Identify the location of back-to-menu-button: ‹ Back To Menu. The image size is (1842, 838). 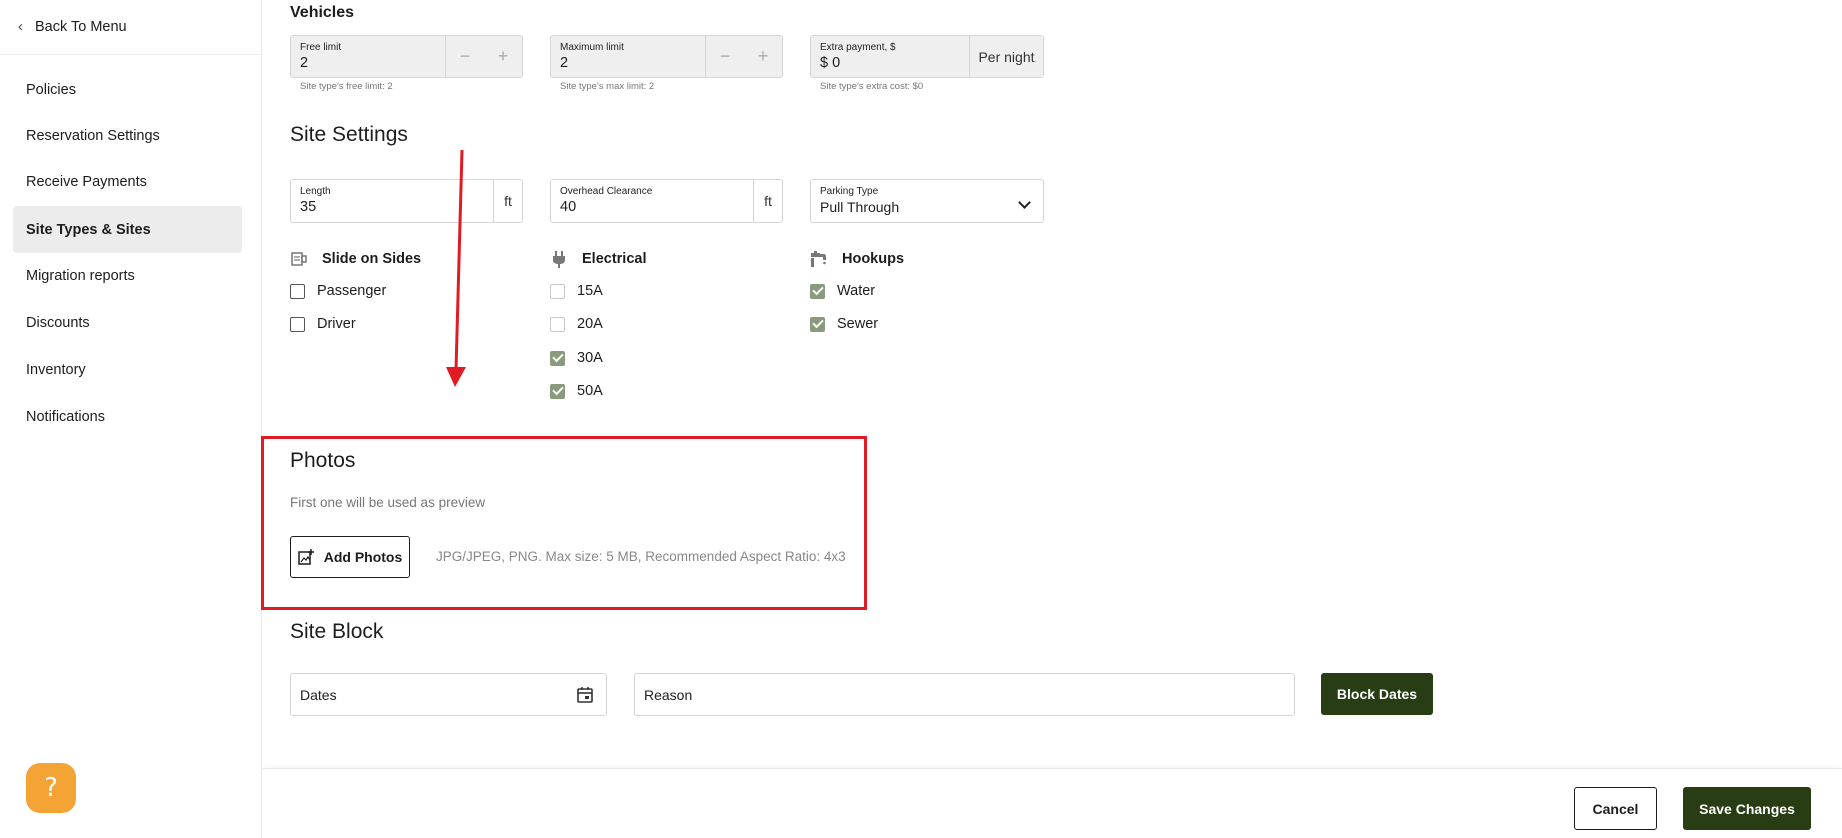
(131, 27).